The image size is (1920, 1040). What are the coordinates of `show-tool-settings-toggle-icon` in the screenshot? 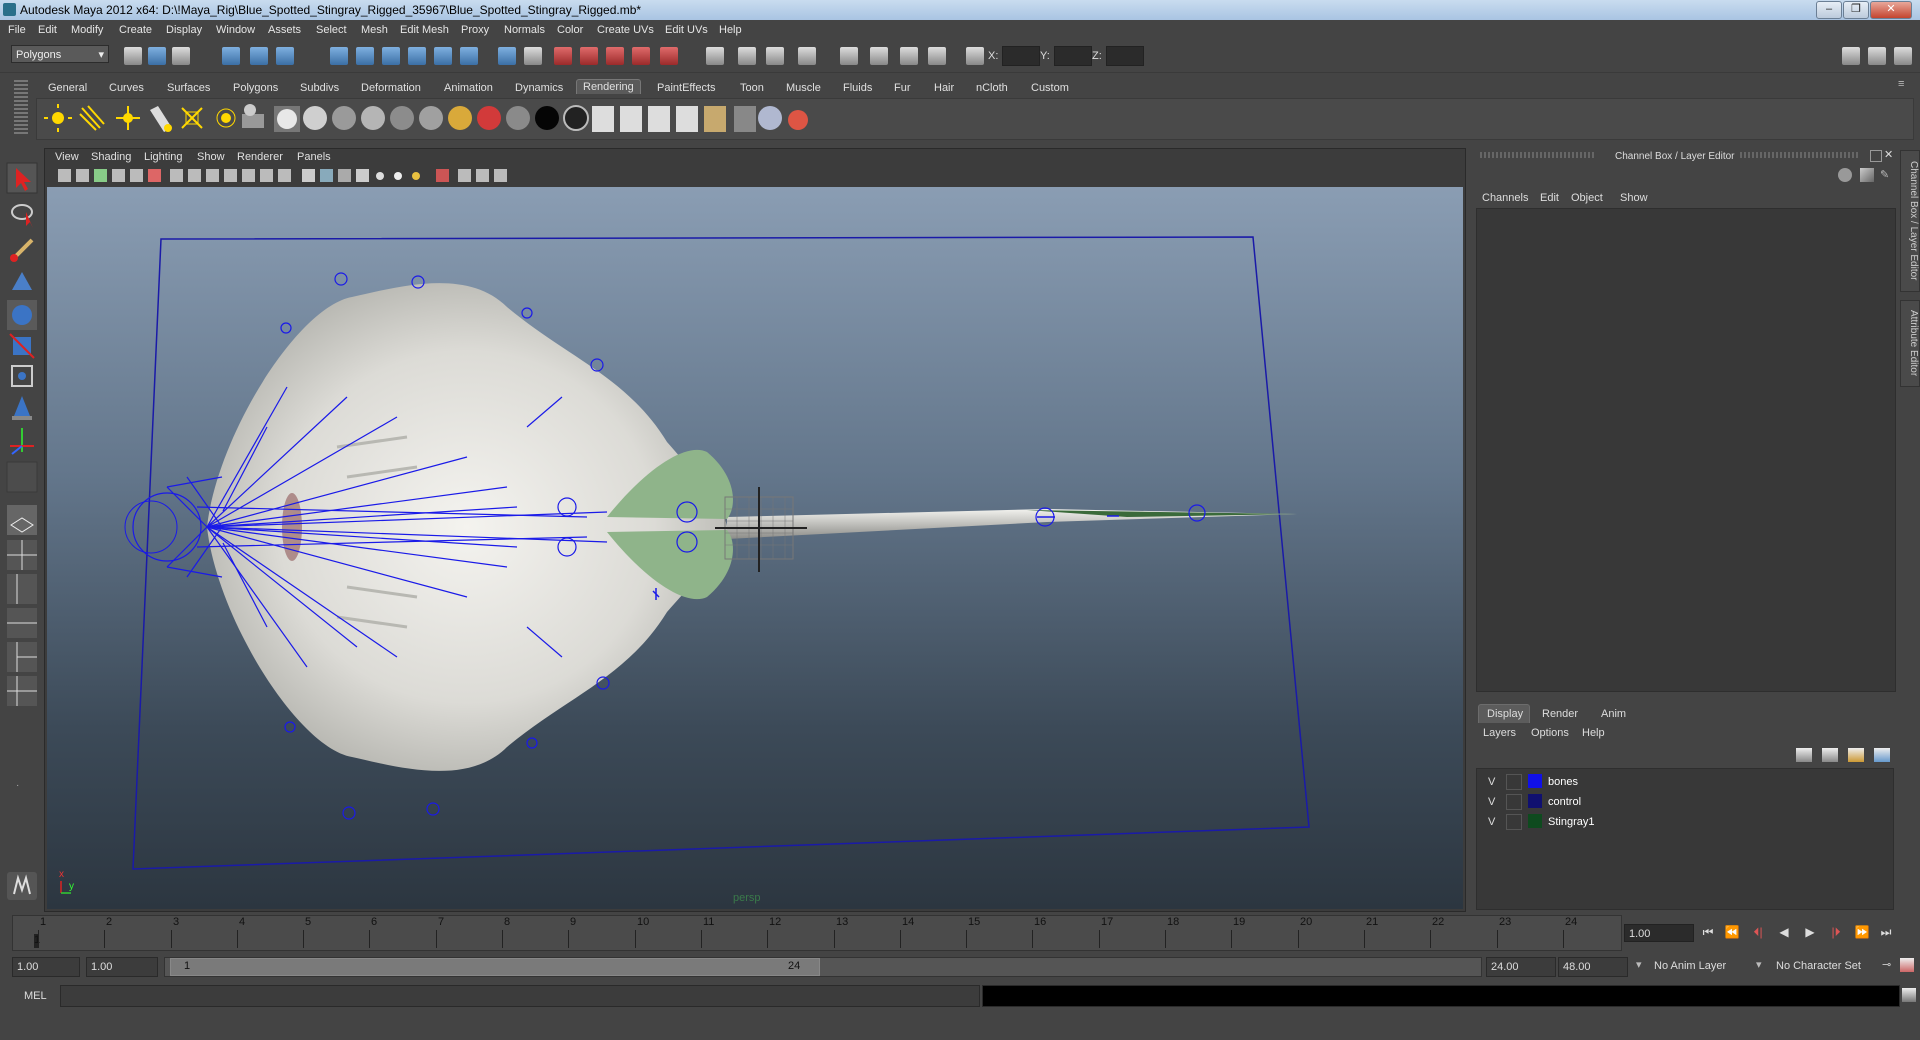 It's located at (1903, 56).